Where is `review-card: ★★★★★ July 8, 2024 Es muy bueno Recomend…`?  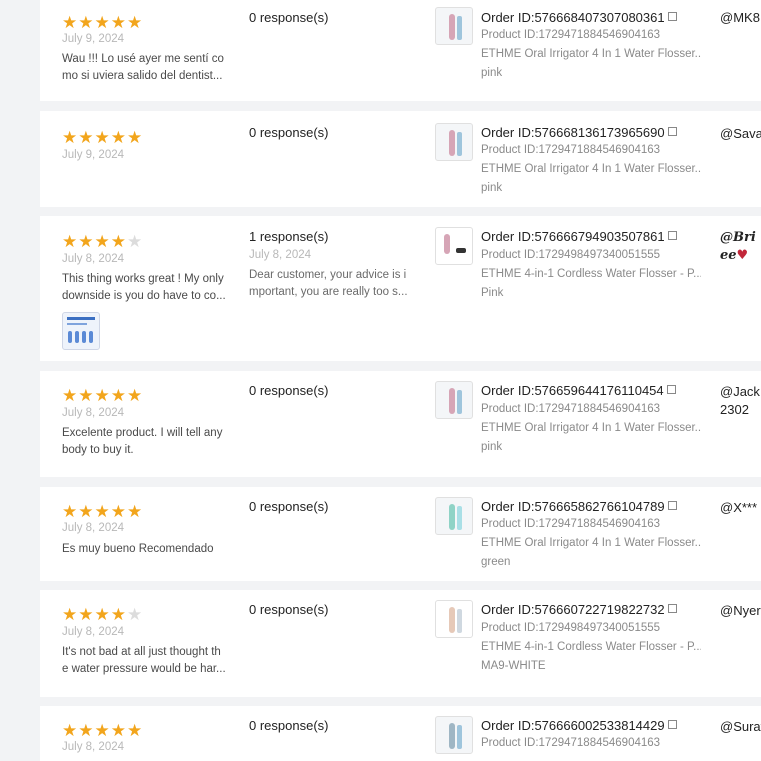
review-card: ★★★★★ July 8, 2024 Es muy bueno Recomend… is located at coordinates (400, 534).